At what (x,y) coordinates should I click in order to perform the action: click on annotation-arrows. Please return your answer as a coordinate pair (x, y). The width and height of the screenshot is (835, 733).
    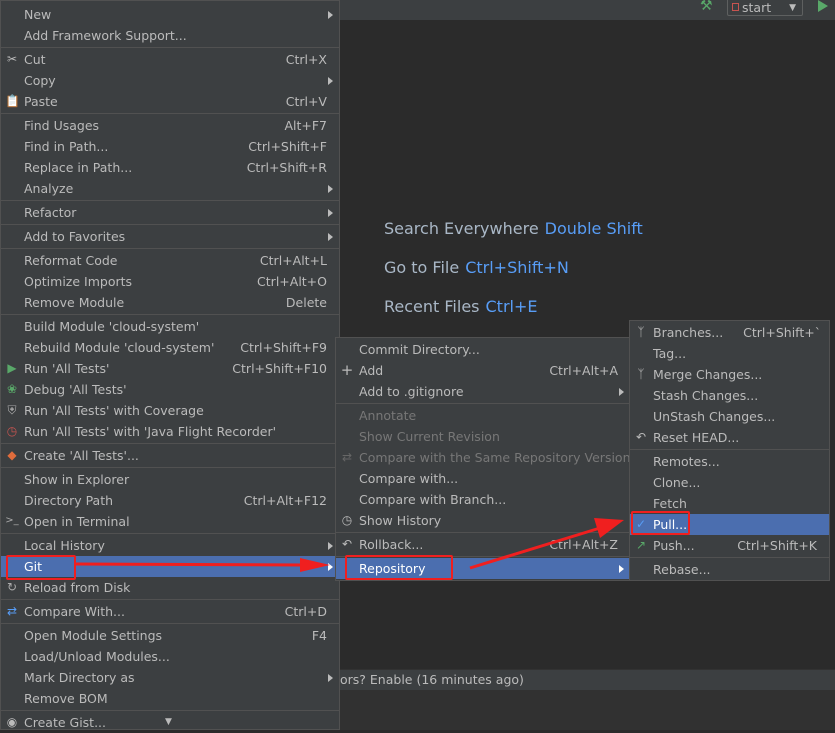
    Looking at the image, I should click on (349, 545).